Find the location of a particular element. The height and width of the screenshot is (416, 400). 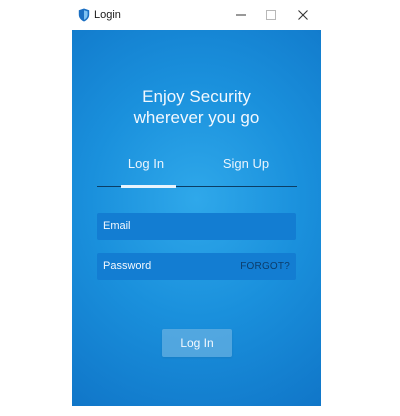

maximize-icon is located at coordinates (271, 15).